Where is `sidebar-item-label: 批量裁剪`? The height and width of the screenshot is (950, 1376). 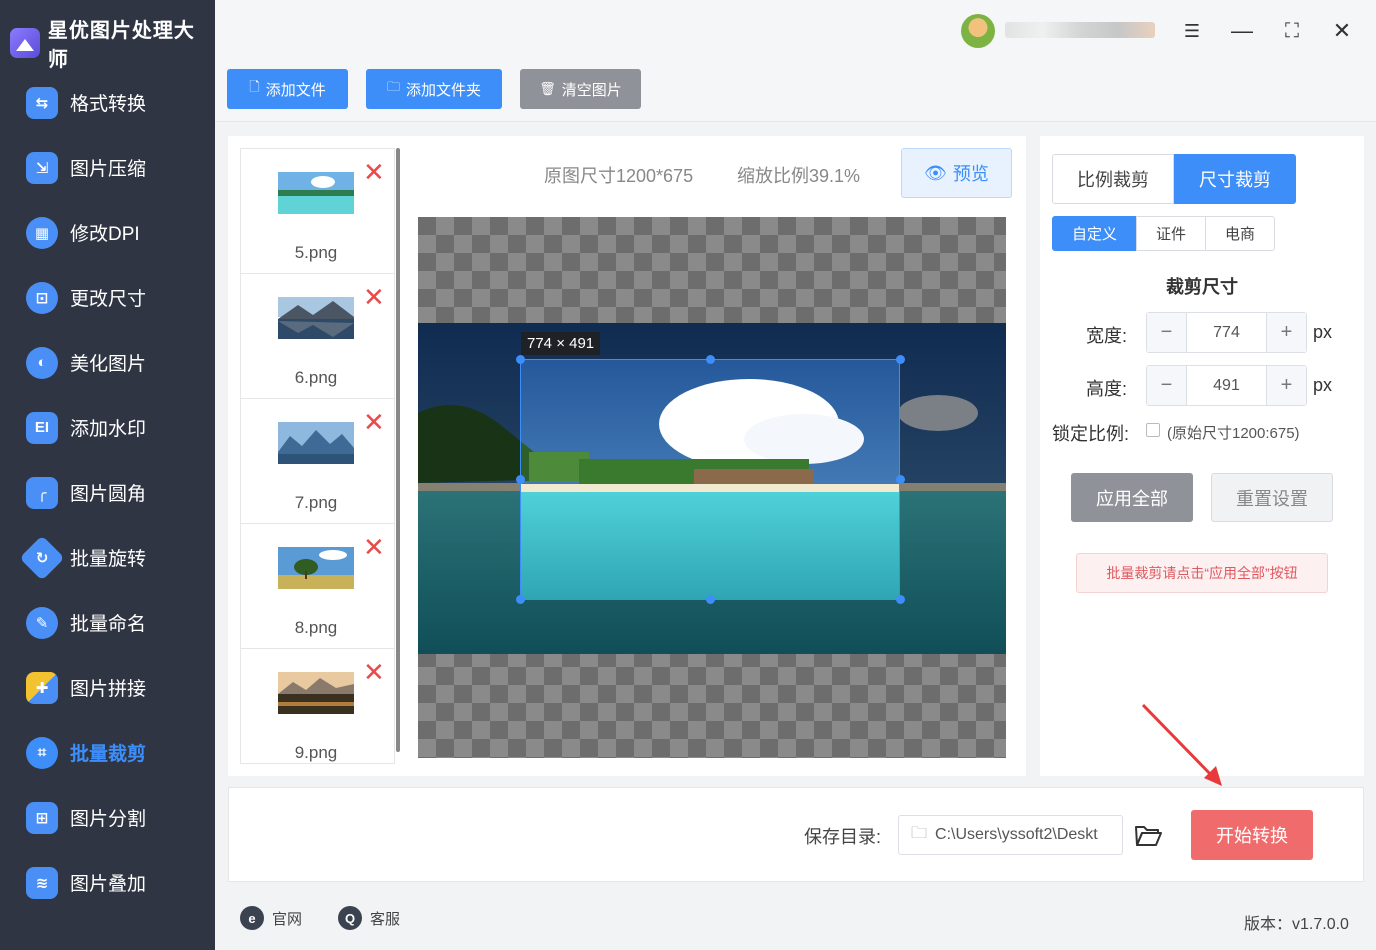 sidebar-item-label: 批量裁剪 is located at coordinates (108, 754).